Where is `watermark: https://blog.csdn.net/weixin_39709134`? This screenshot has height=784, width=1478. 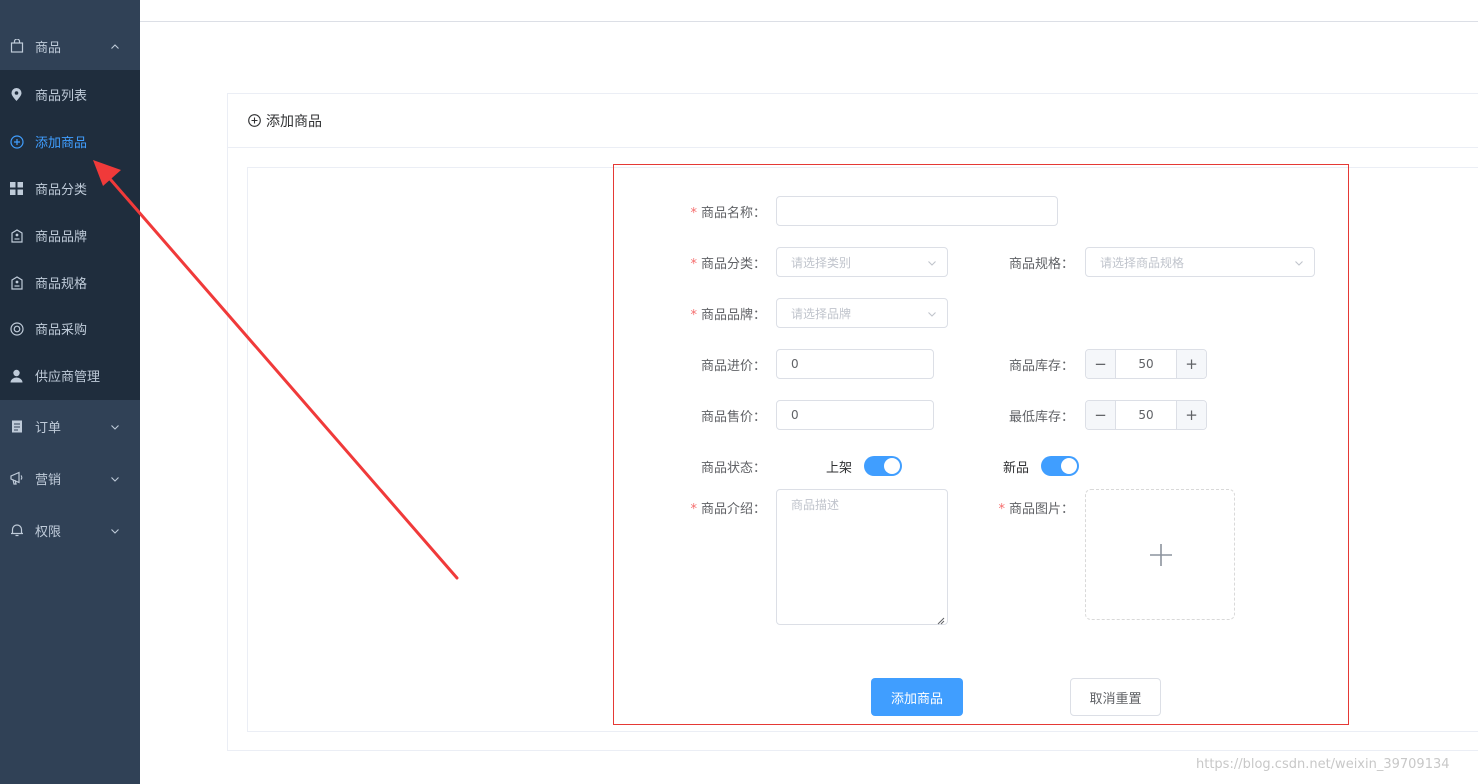
watermark: https://blog.csdn.net/weixin_39709134 is located at coordinates (1323, 764).